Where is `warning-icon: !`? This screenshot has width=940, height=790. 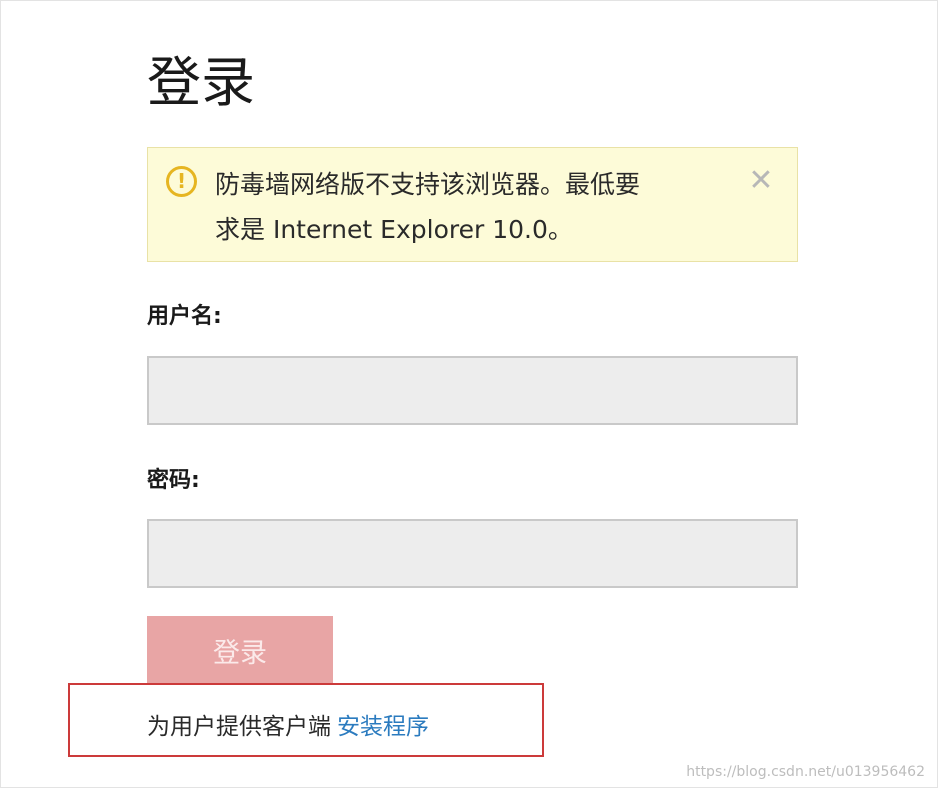 warning-icon: ! is located at coordinates (181, 181).